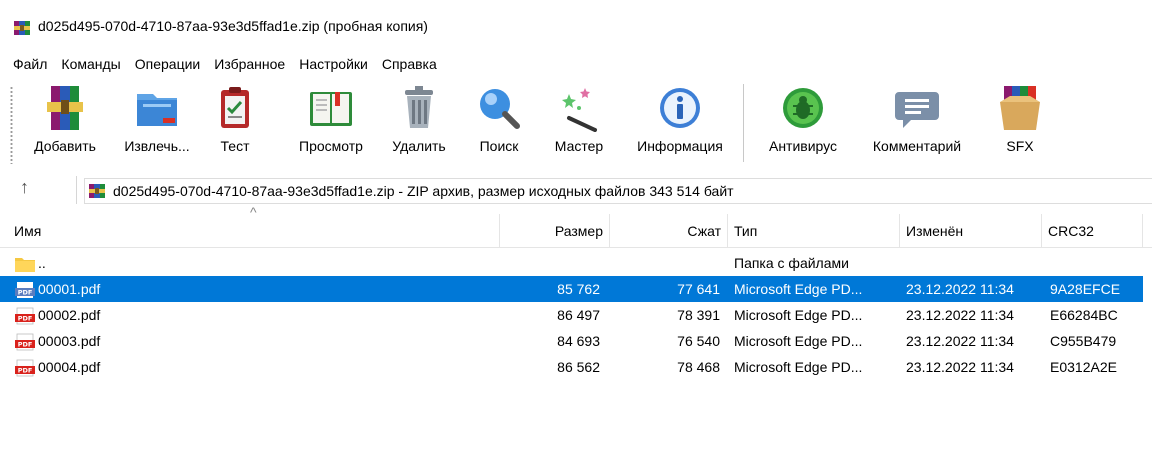  Describe the element at coordinates (11, 125) in the screenshot. I see `toolbar-grip` at that location.